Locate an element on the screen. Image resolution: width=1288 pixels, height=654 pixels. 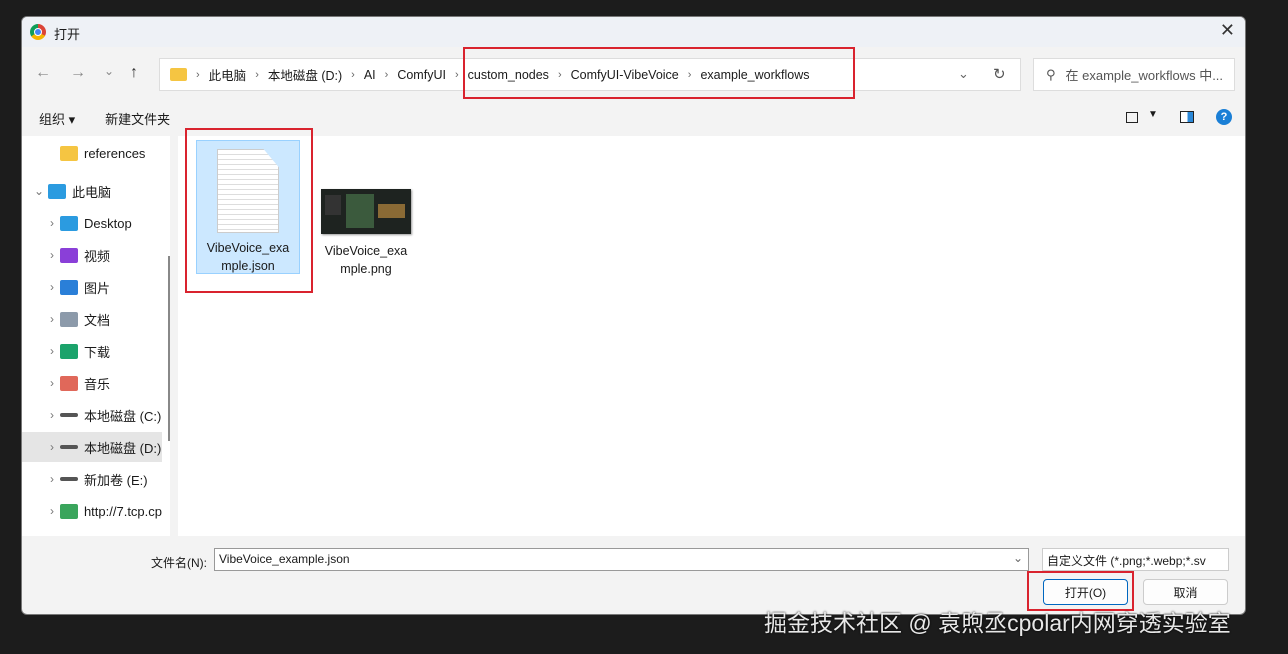
annotation-box-path is located at coordinates (659, 73).